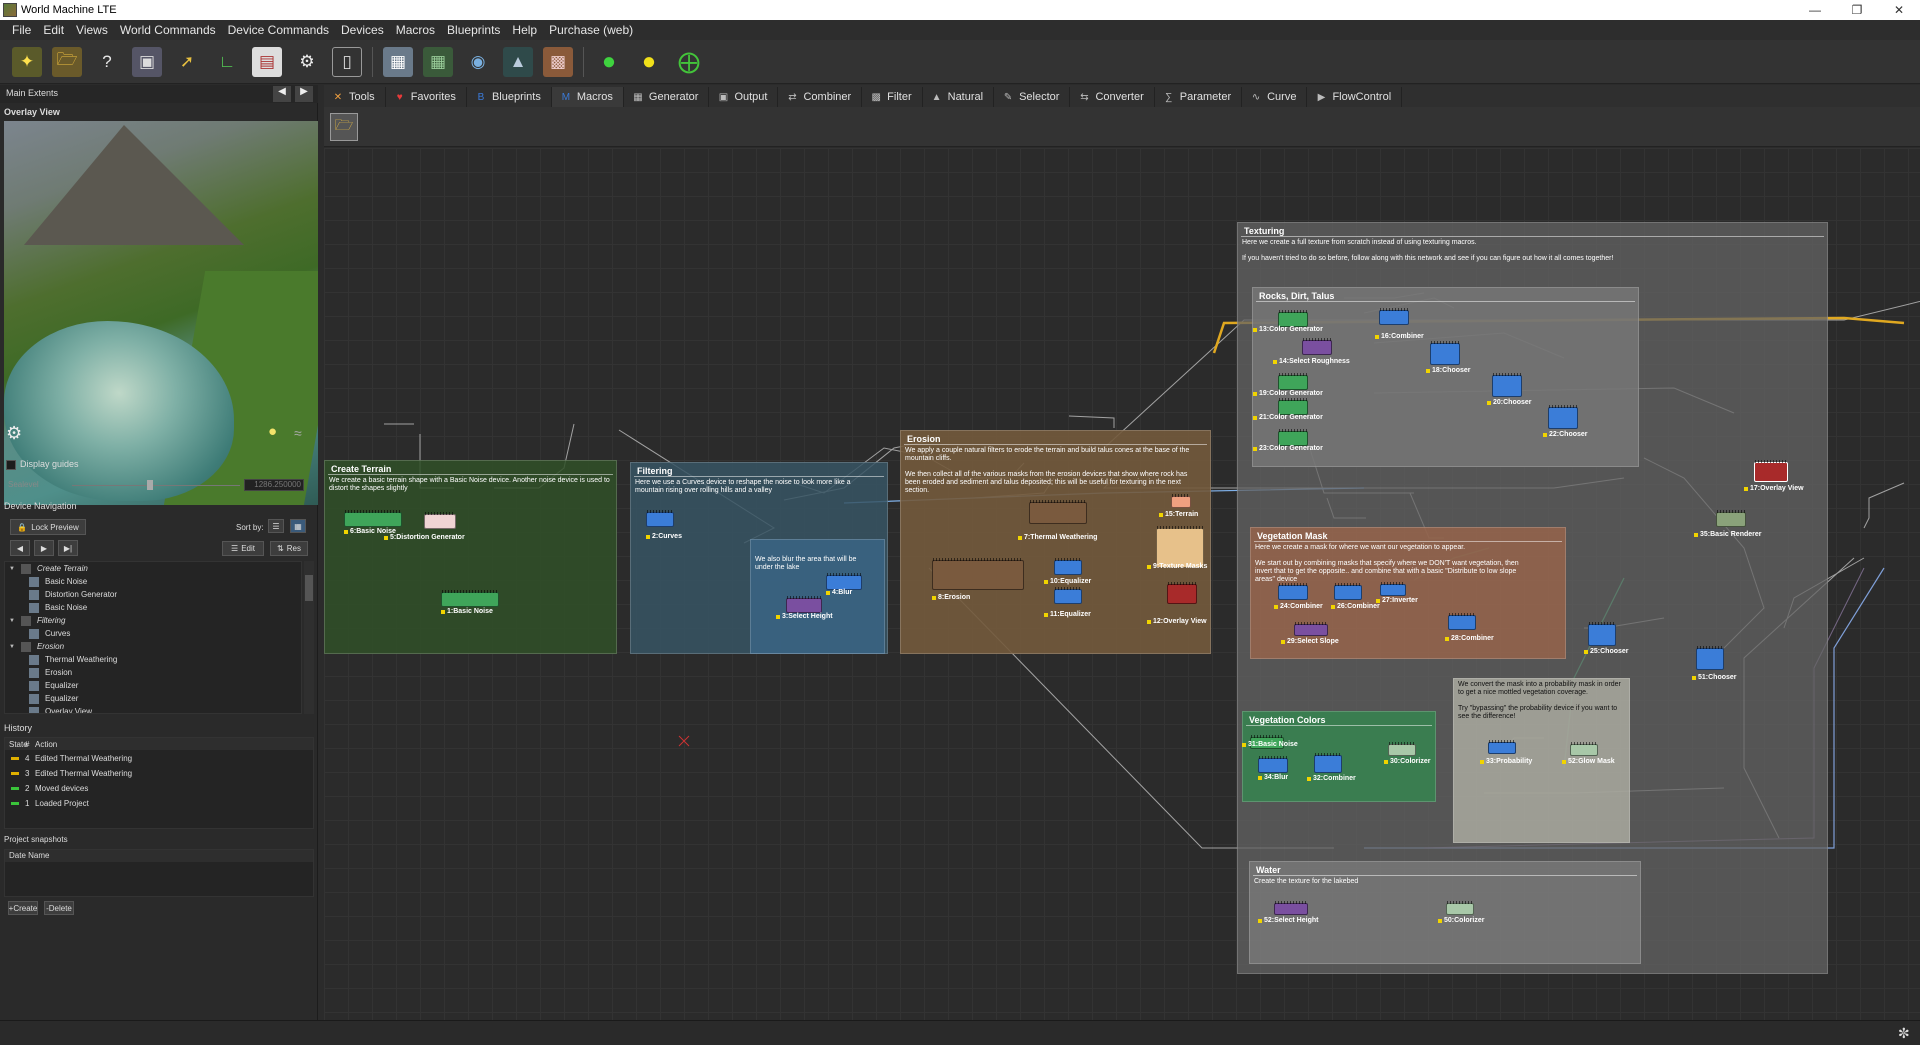  What do you see at coordinates (1857, 10) in the screenshot?
I see `restore-button: ❐` at bounding box center [1857, 10].